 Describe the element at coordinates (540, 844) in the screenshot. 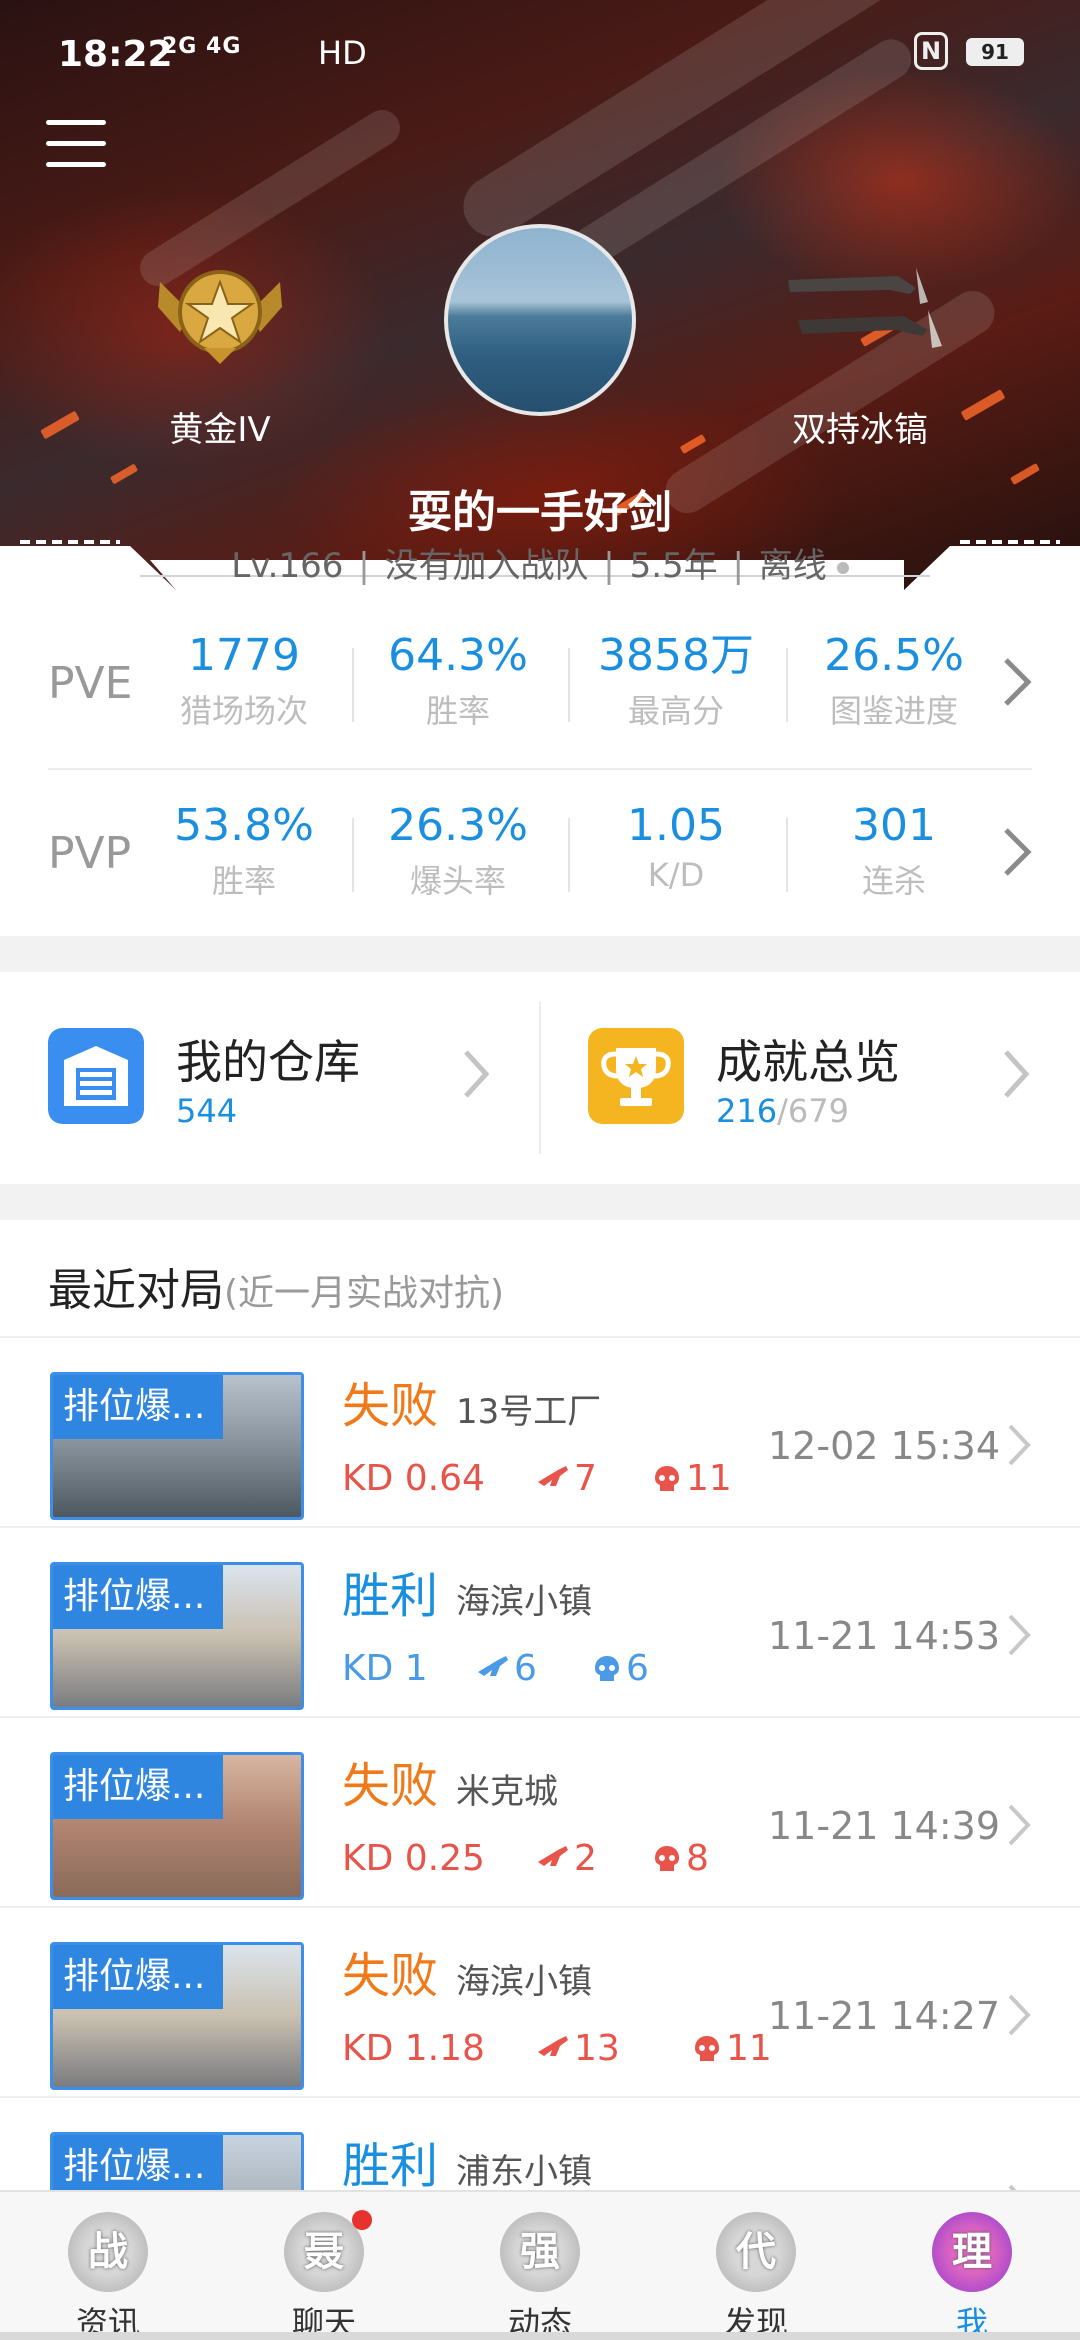

I see `pvp-stats-row: PVP 53.8% 胜率 26.3% 爆头率 1.05 K/D 301 连杀` at that location.